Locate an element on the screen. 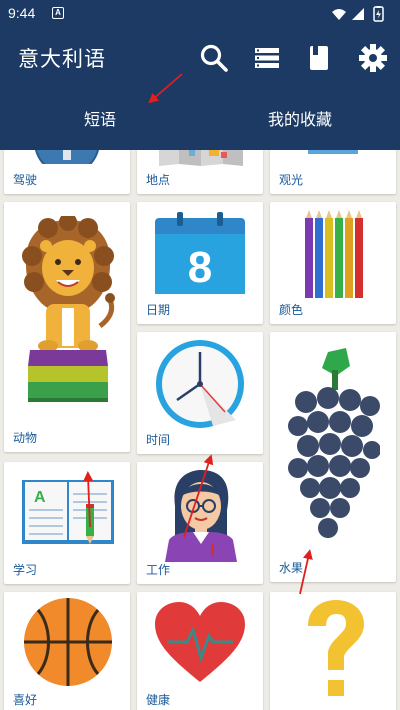  card-places: 地点 is located at coordinates (200, 172).